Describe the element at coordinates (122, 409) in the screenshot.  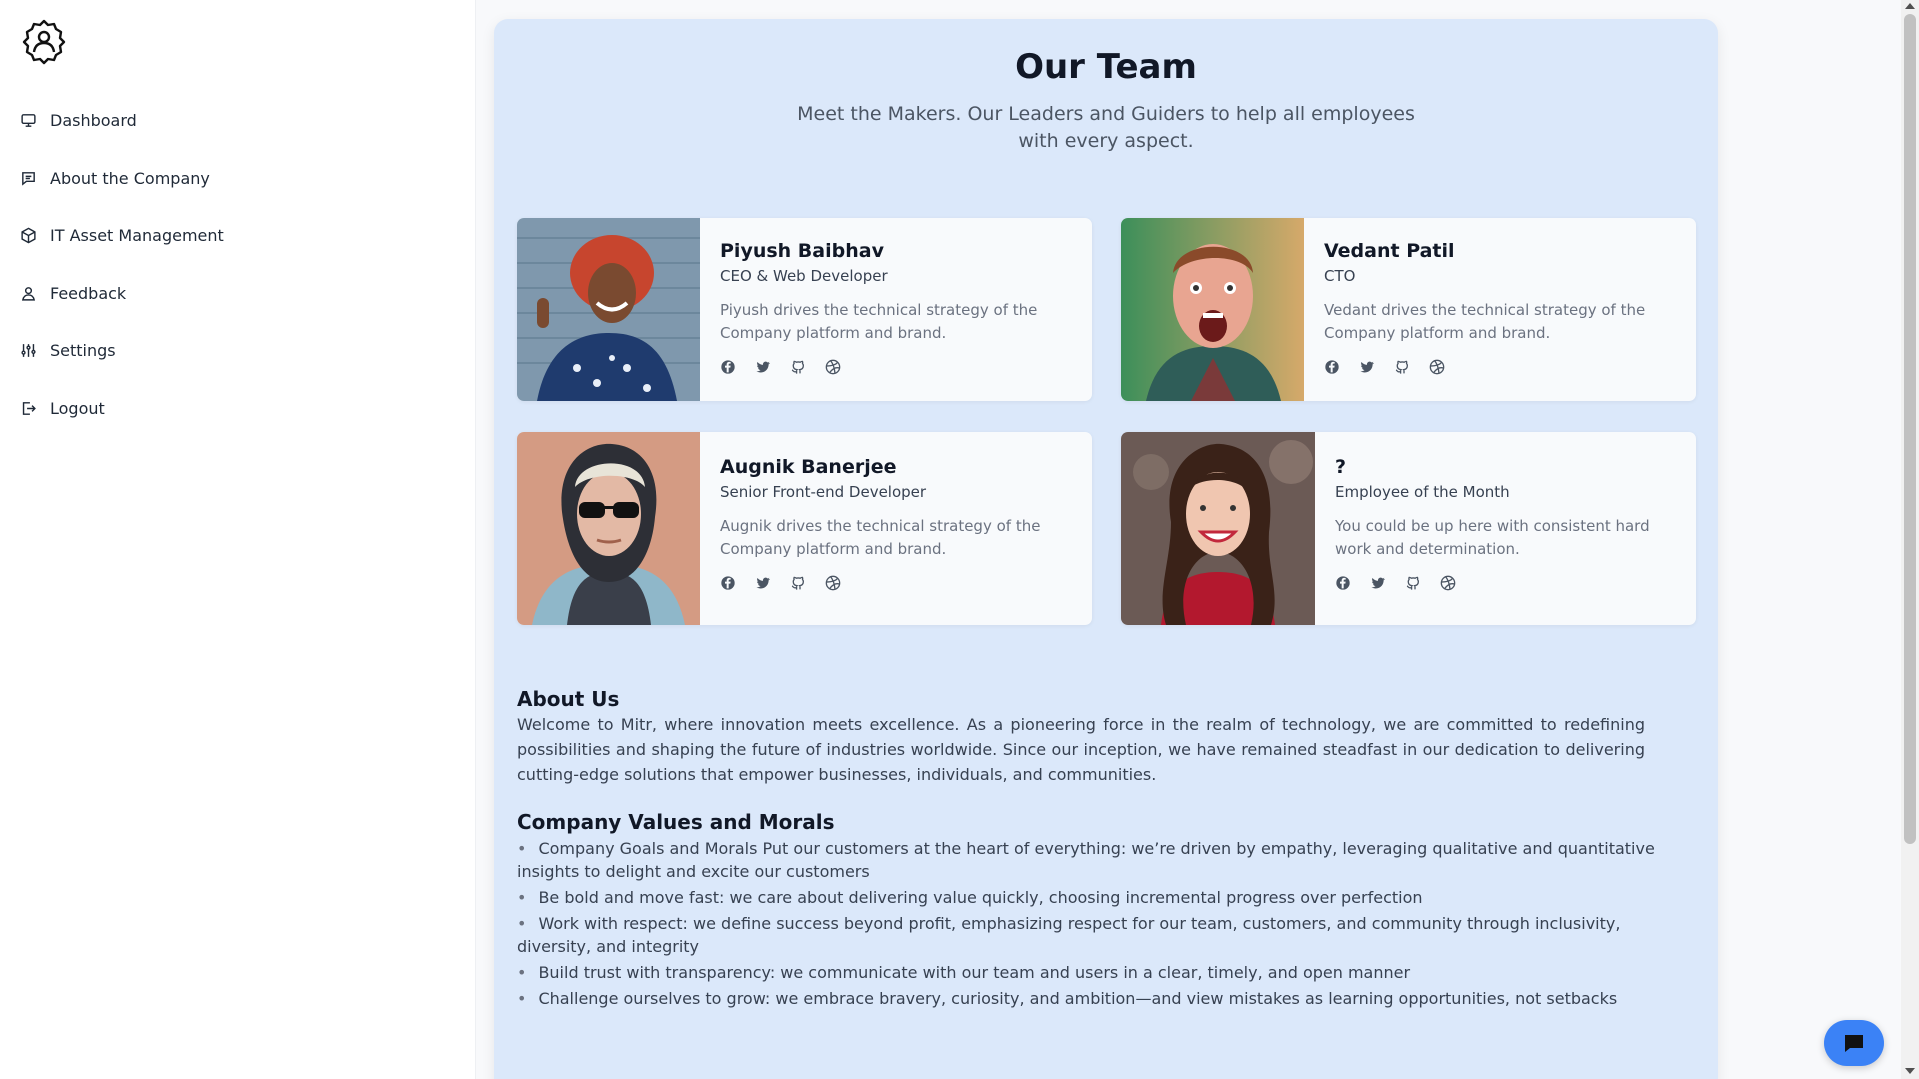
I see `sidebar-item-logout: Logout` at that location.